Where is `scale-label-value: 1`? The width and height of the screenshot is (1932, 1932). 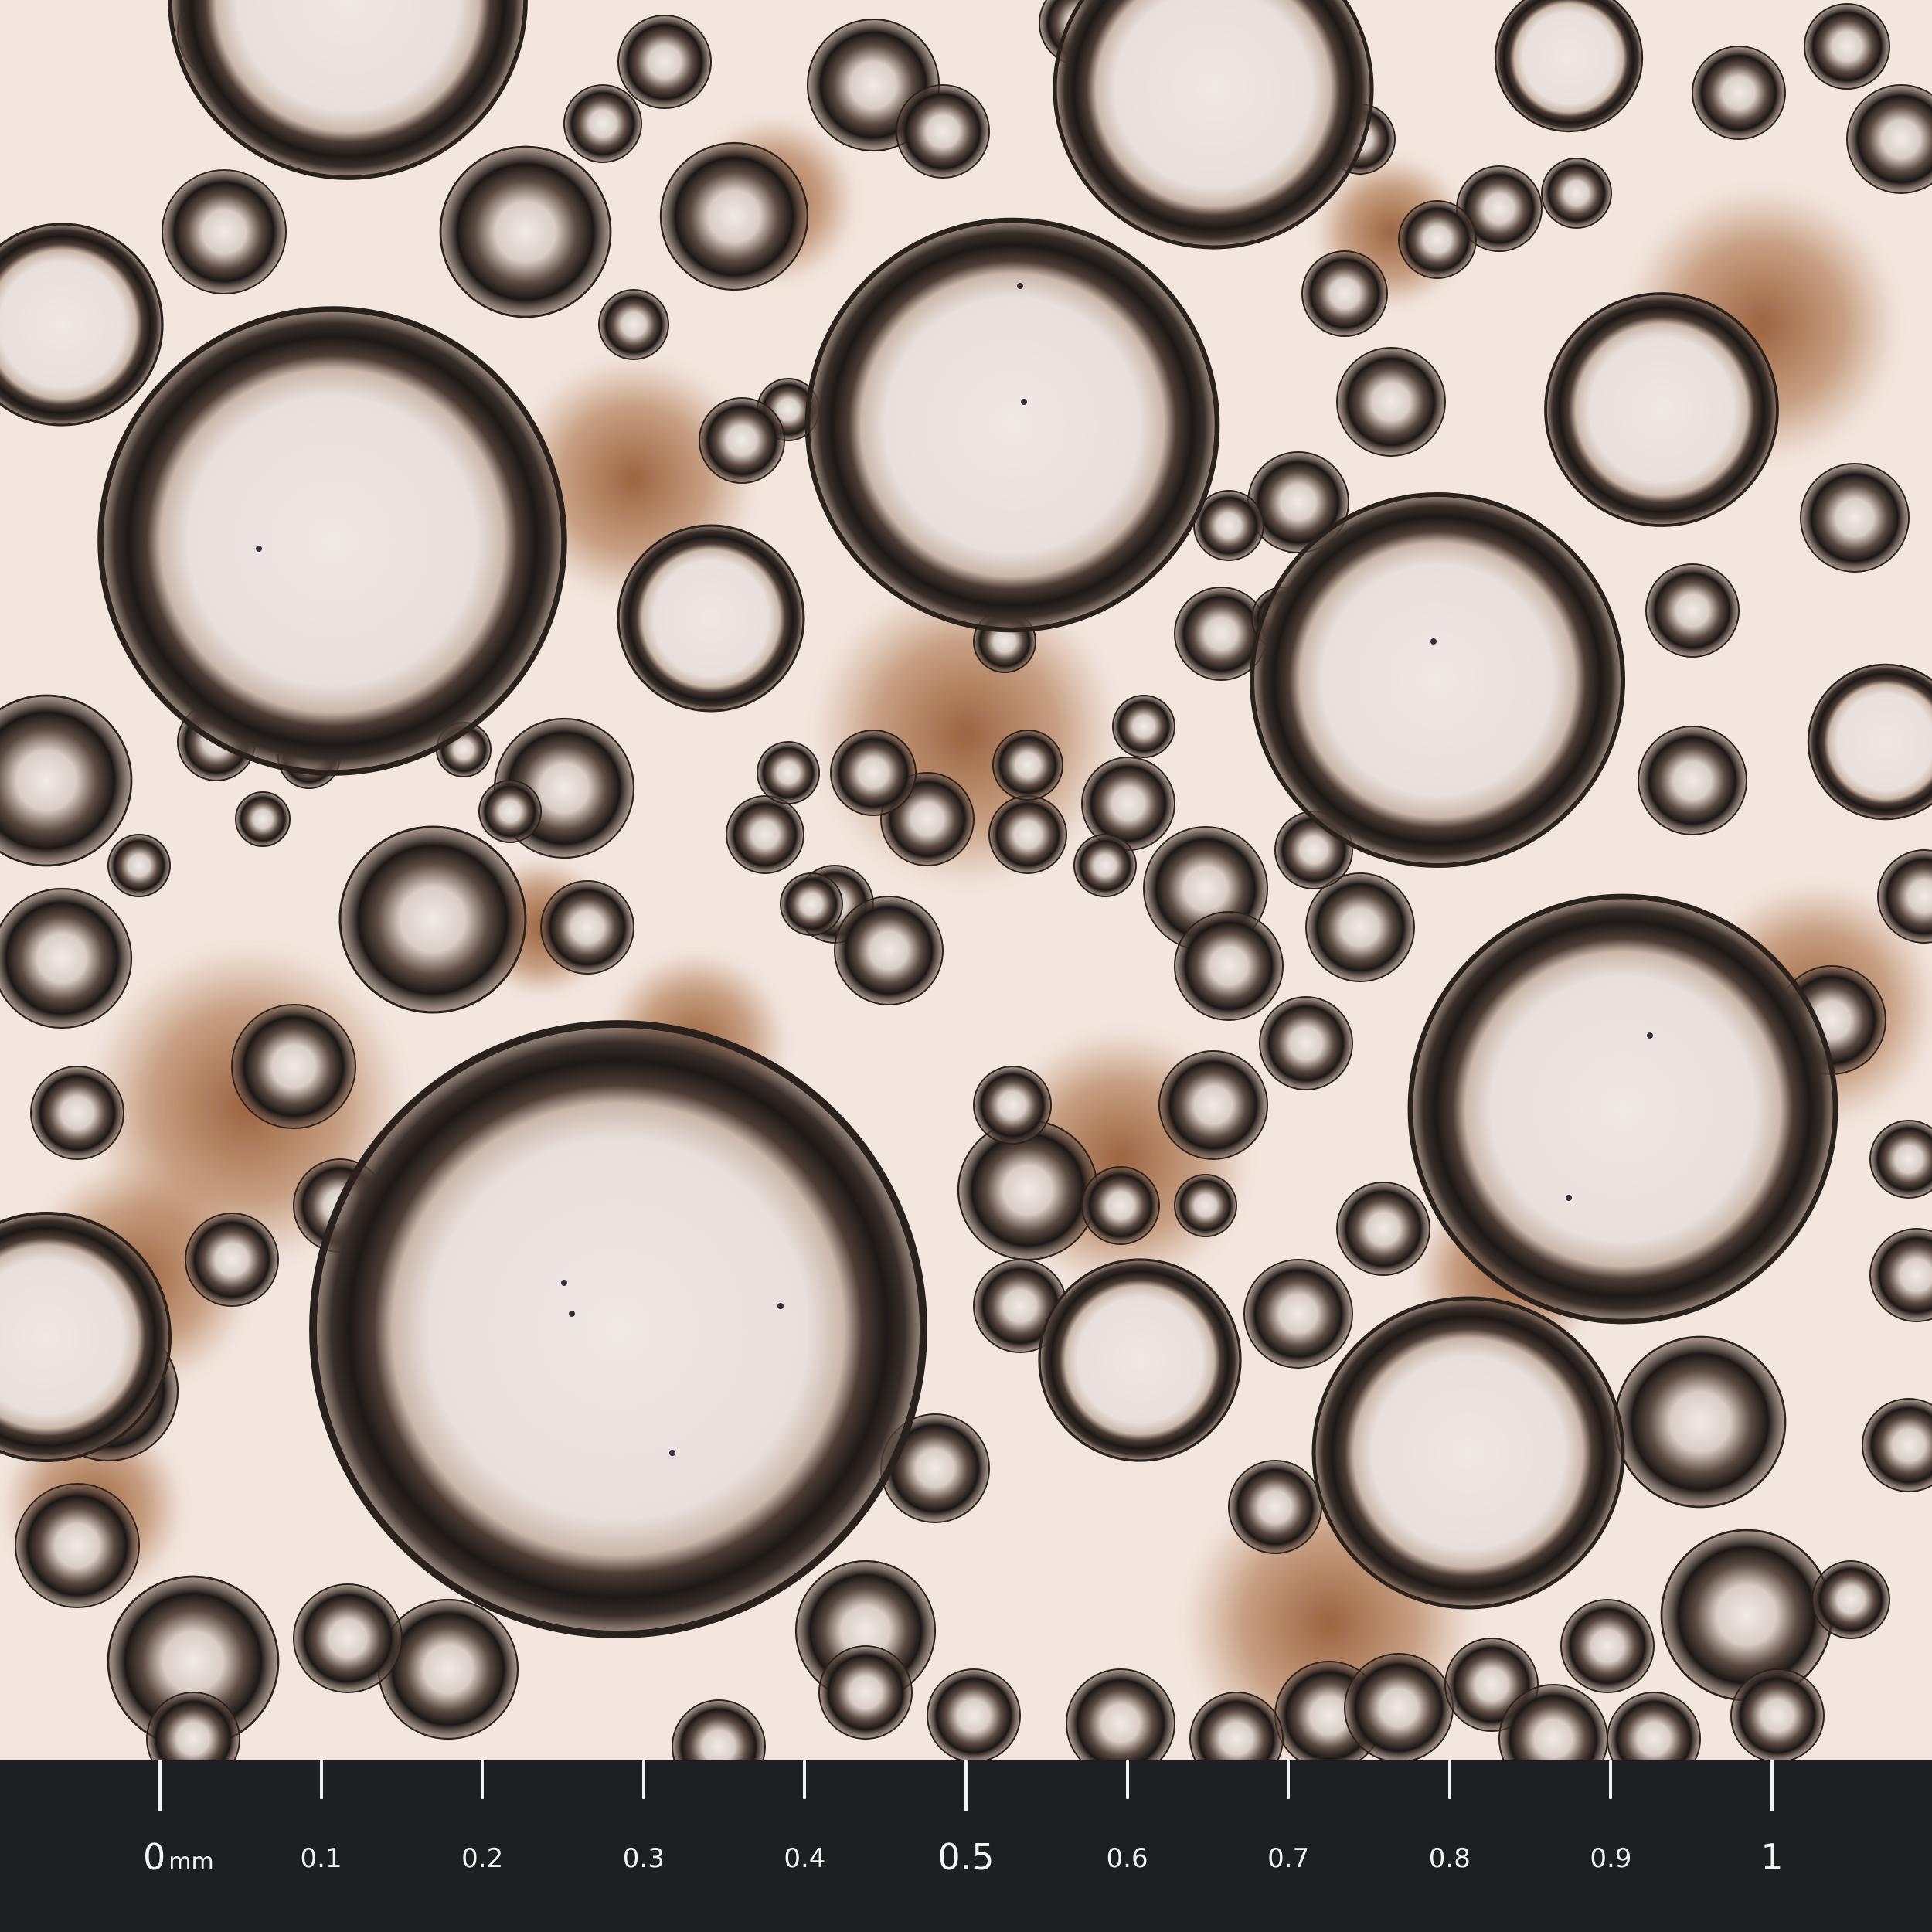
scale-label-value: 1 is located at coordinates (1772, 1857).